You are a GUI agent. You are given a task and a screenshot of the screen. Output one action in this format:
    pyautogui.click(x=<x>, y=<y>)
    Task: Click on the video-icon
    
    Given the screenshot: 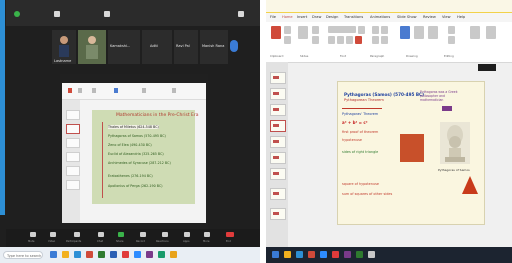 What is the action you would take?
    pyautogui.click(x=53, y=234)
    